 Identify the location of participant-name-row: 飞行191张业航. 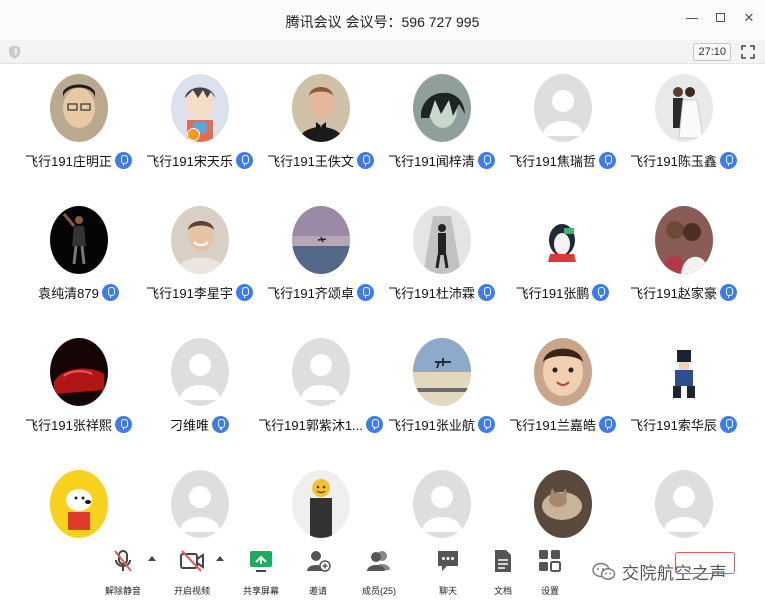
(441, 424).